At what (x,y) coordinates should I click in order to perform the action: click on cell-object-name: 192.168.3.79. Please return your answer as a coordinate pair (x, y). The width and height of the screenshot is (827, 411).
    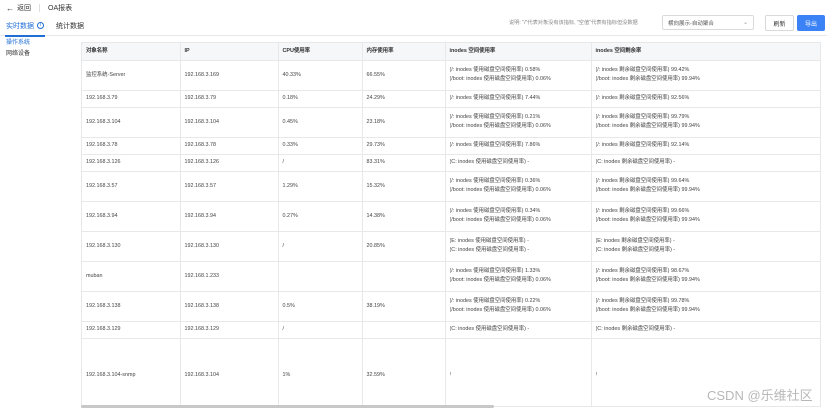
    Looking at the image, I should click on (131, 99).